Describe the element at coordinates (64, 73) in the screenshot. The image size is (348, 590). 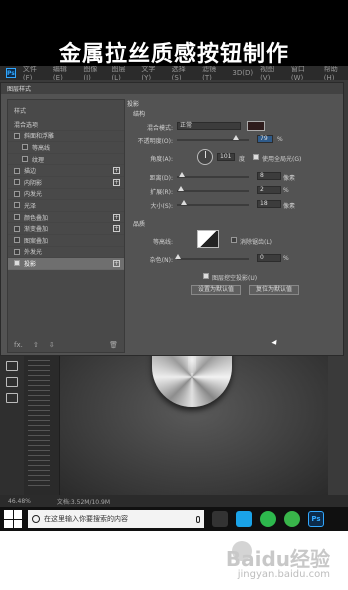
I see `menu-edit: 编辑(E)` at that location.